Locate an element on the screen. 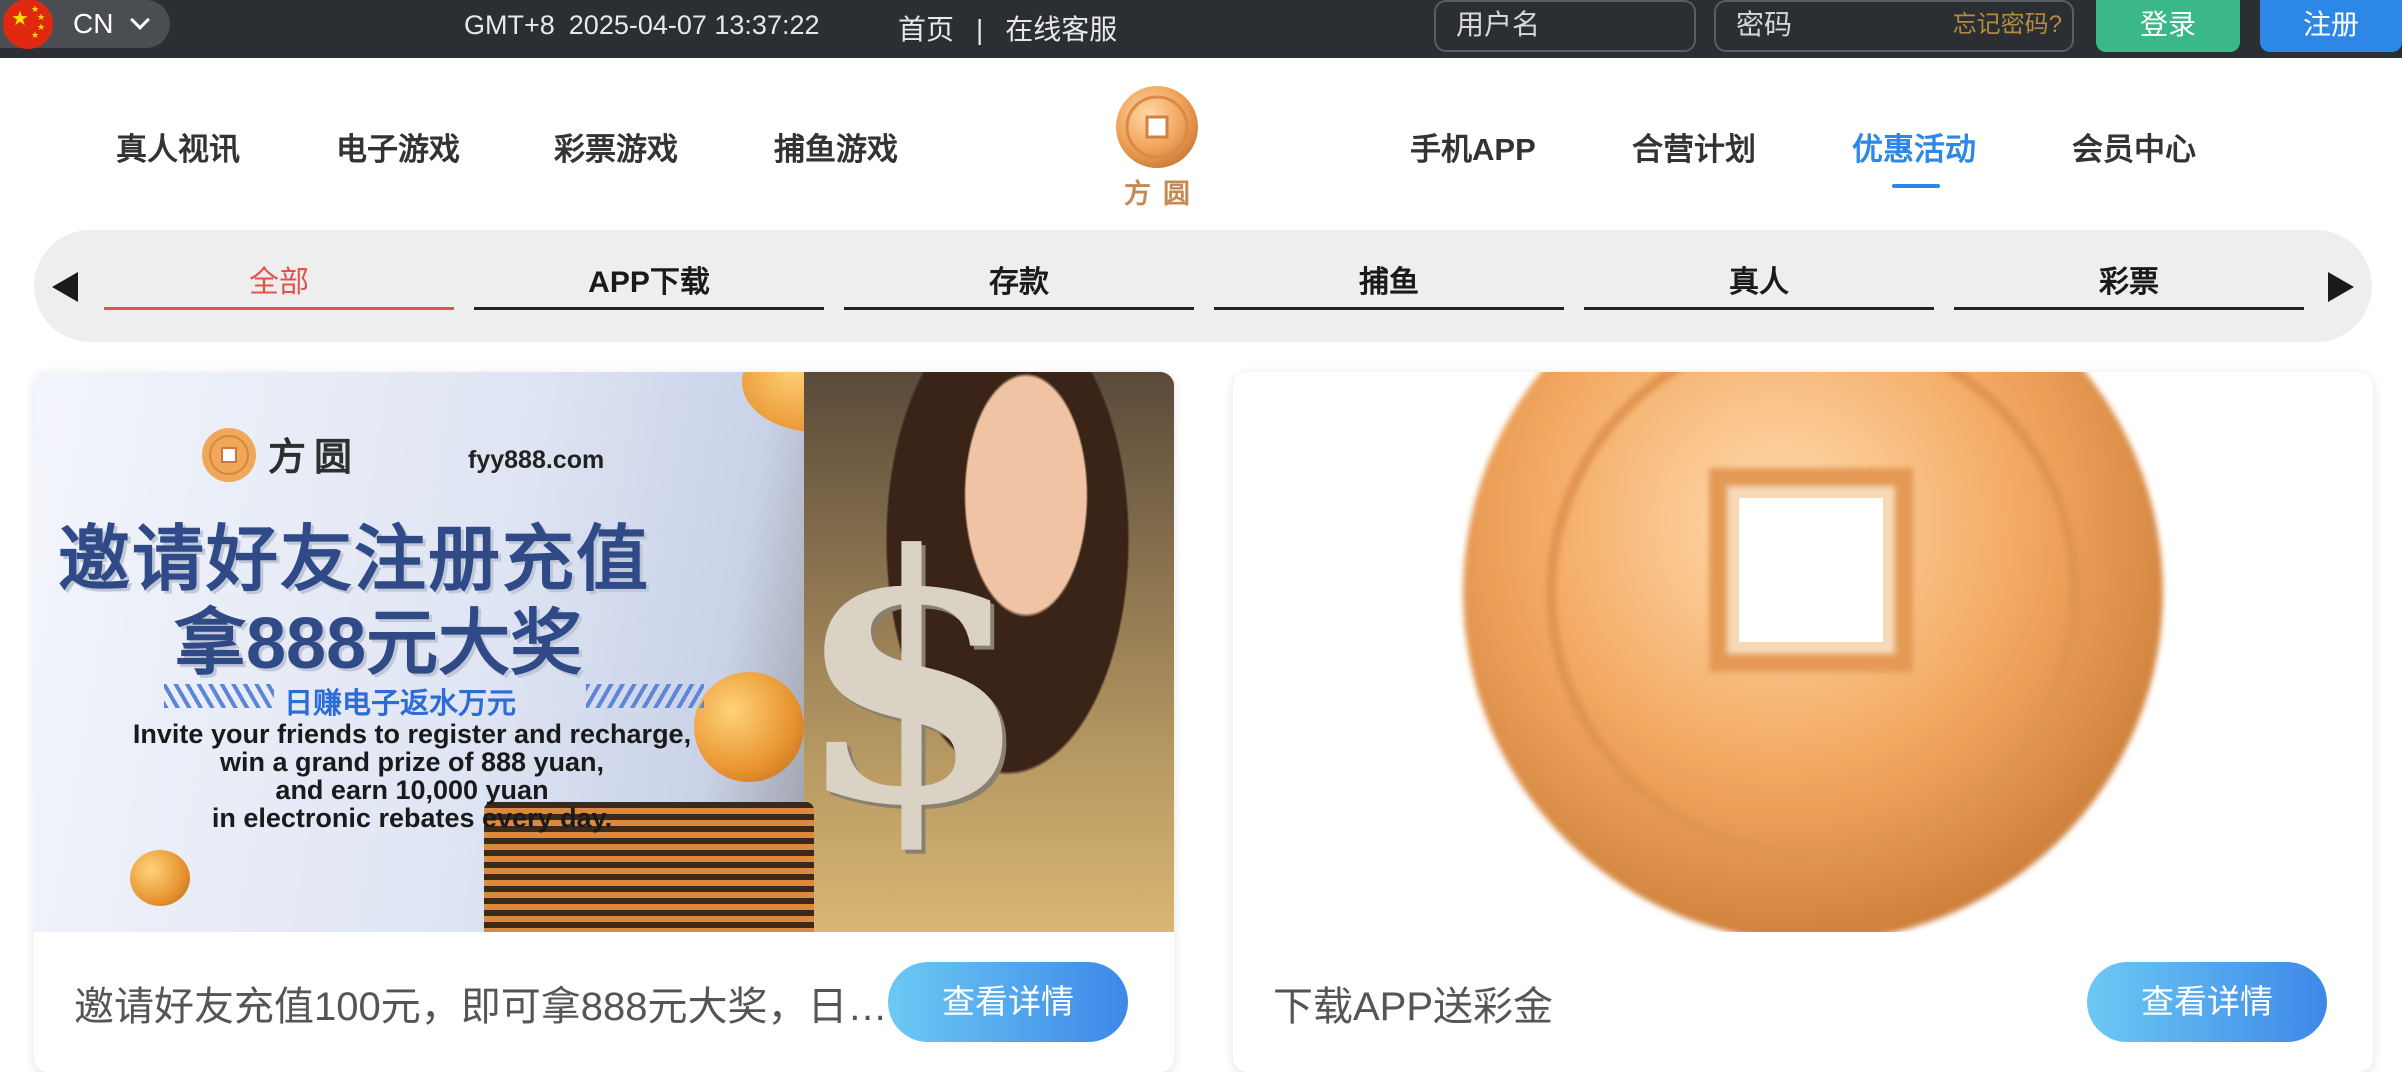 Image resolution: width=2402 pixels, height=1072 pixels. category-deposit: 存款 is located at coordinates (1019, 288).